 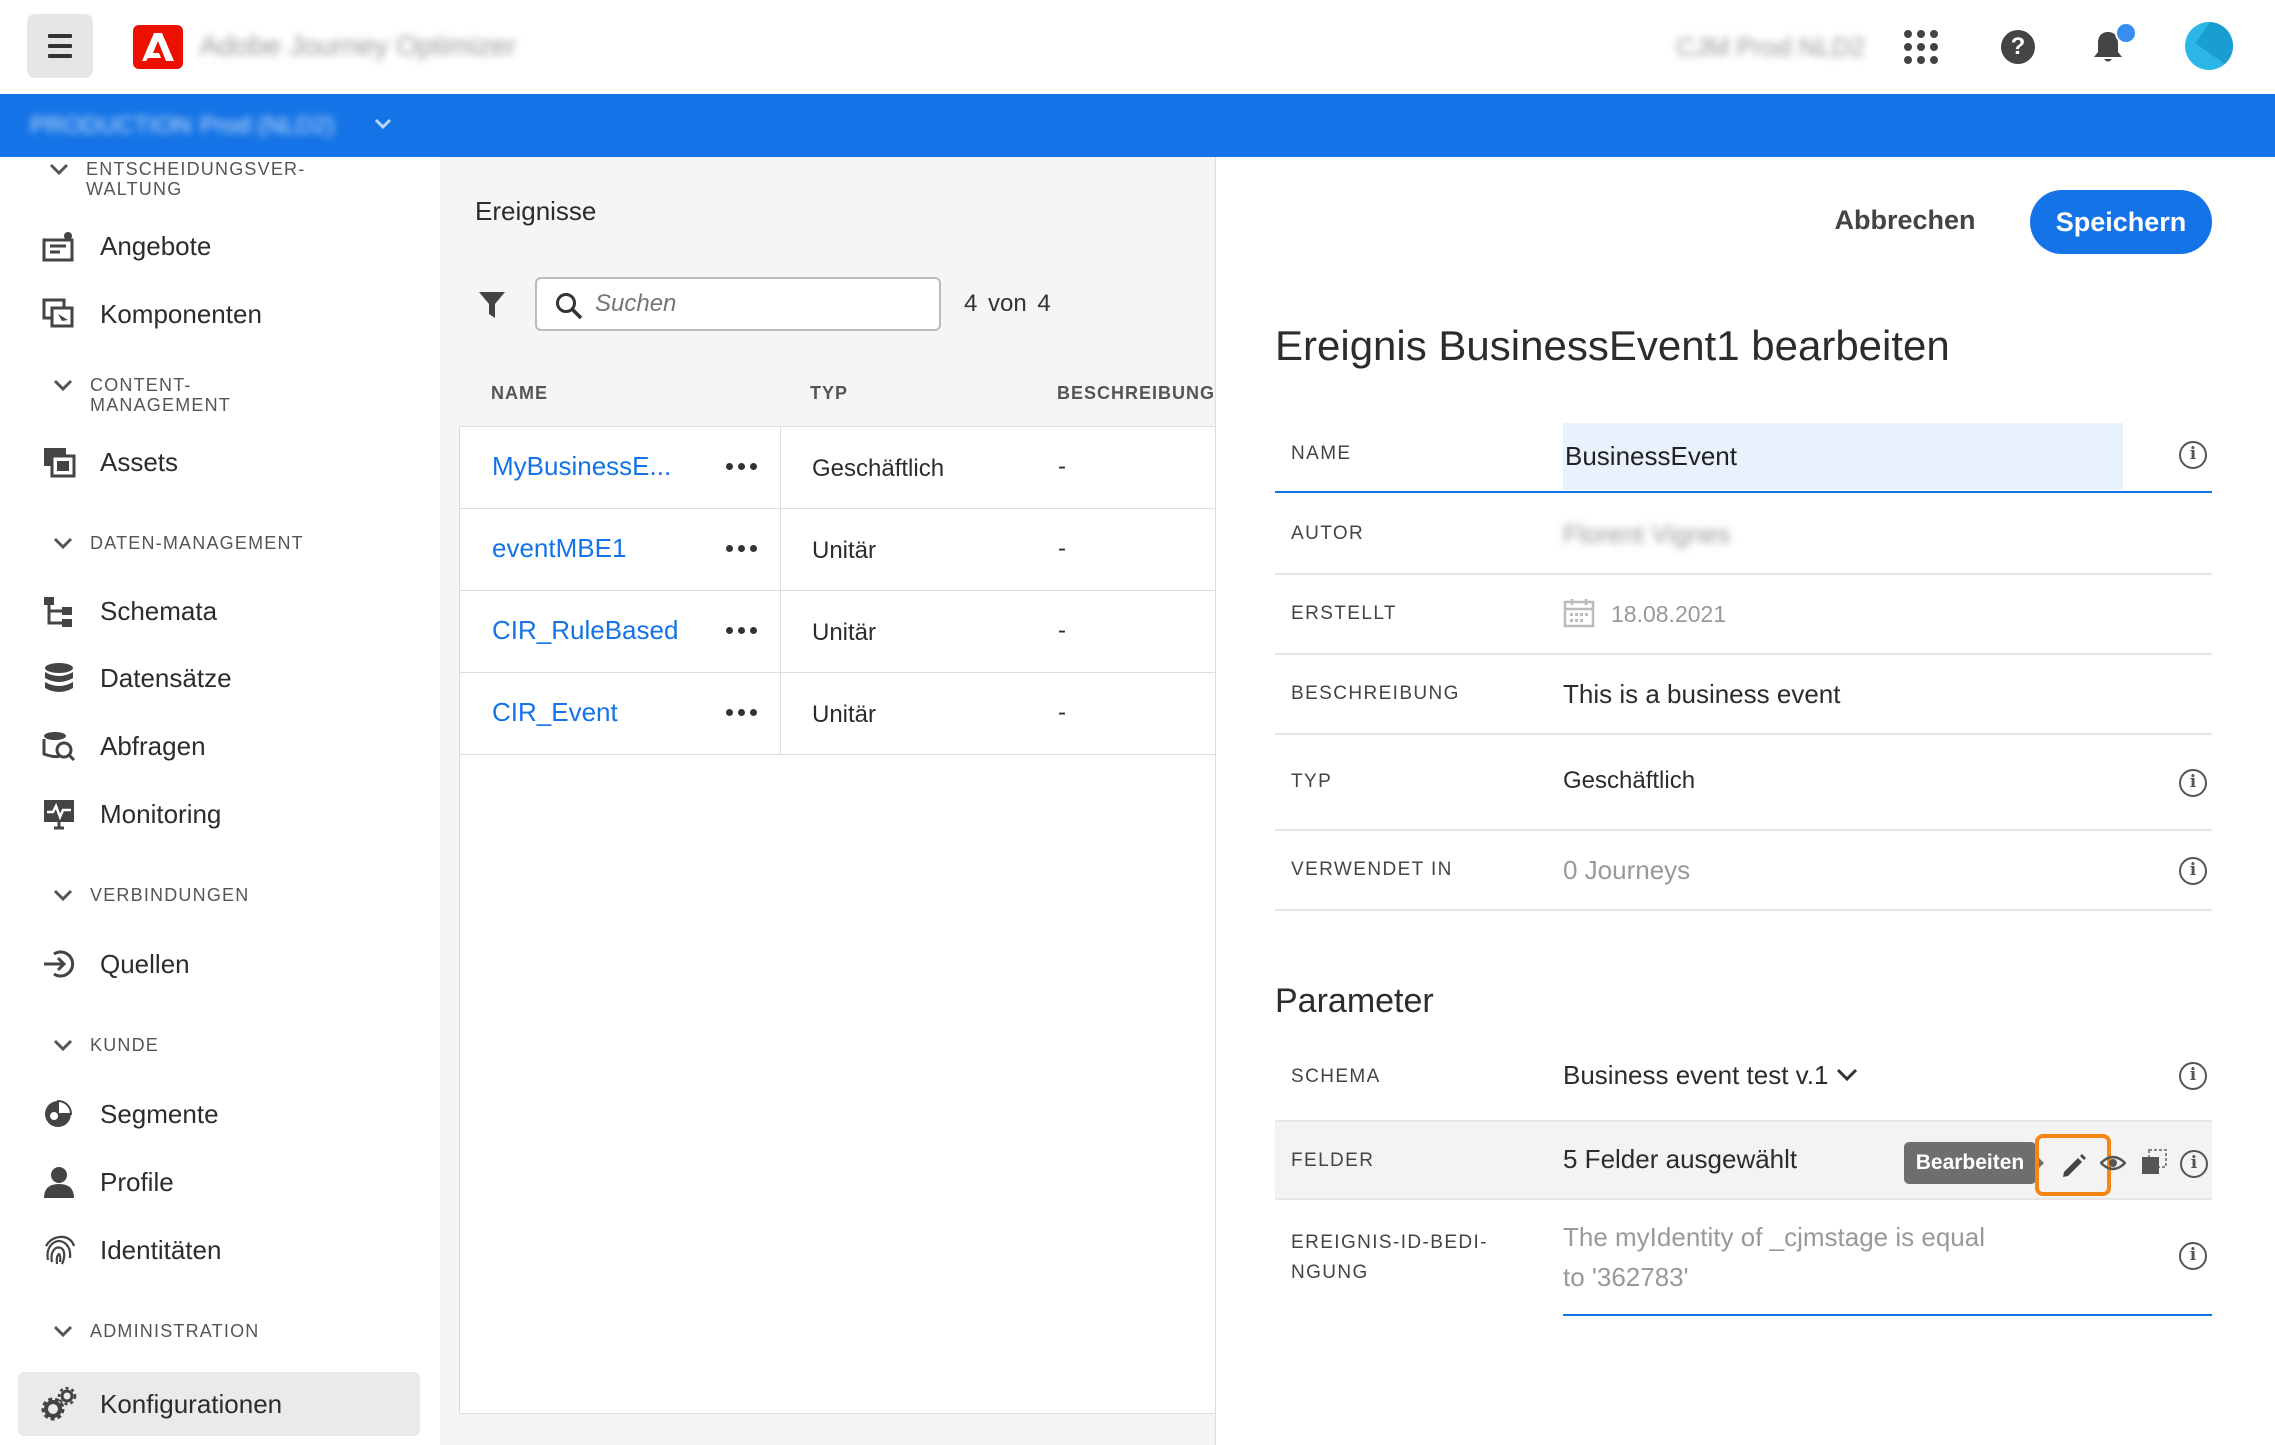 What do you see at coordinates (158, 47) in the screenshot?
I see `adobe-logo` at bounding box center [158, 47].